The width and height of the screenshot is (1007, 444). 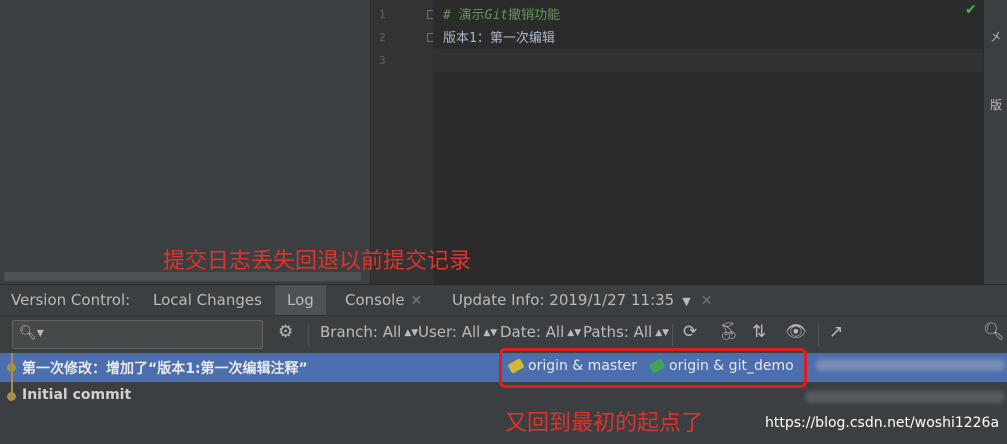 I want to click on comment-suffix: 撤销功能, so click(x=534, y=15).